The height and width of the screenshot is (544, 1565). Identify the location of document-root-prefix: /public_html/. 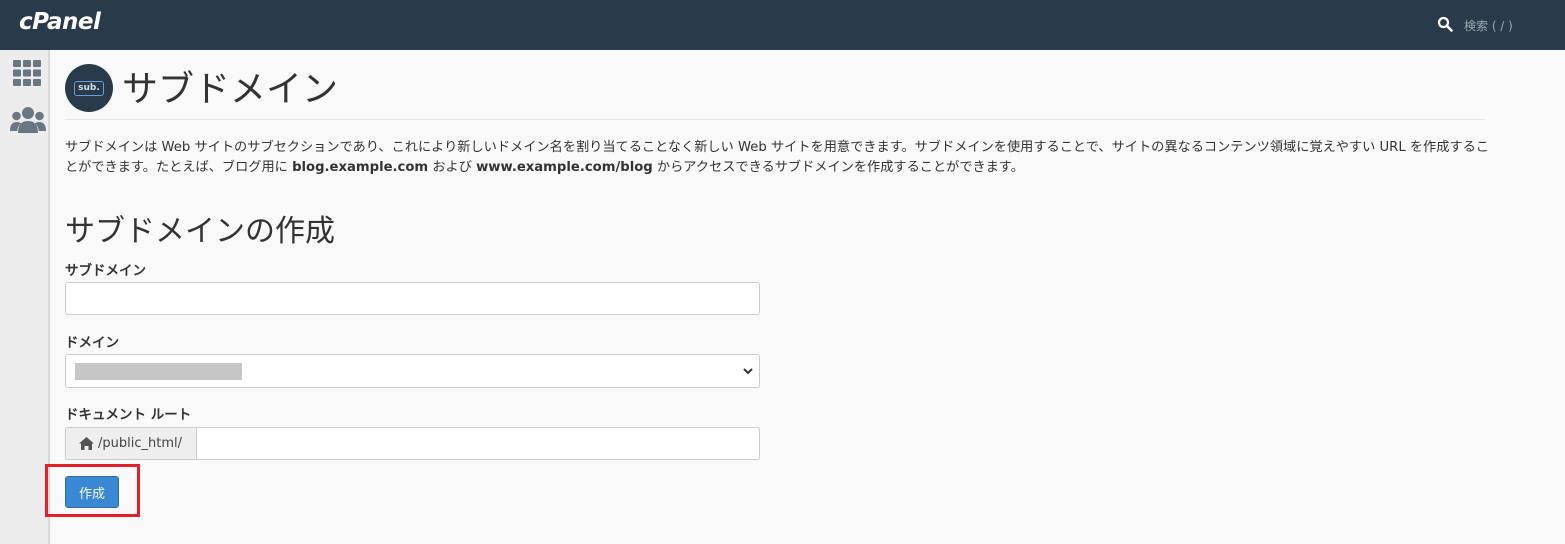
(131, 443).